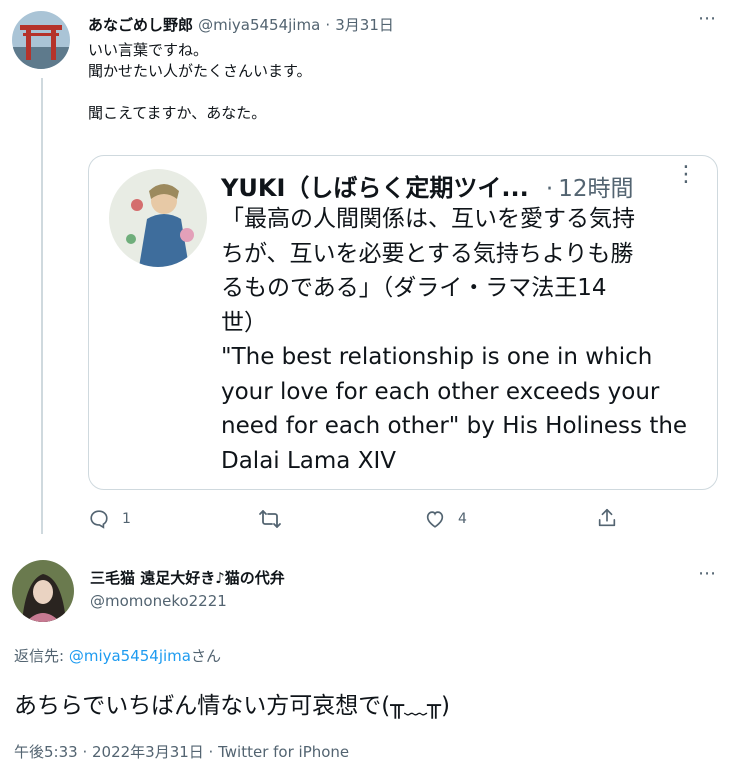  I want to click on tweet1-line: 聞かせたい人がたくさんいます。, so click(200, 71).